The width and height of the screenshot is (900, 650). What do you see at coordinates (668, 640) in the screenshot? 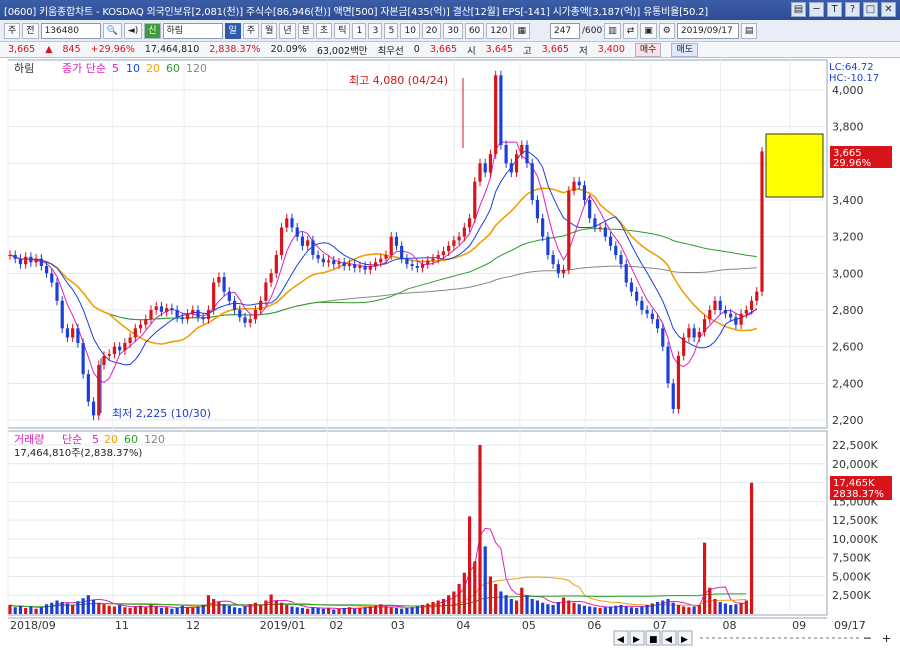
I see `prev-icon: ◀` at bounding box center [668, 640].